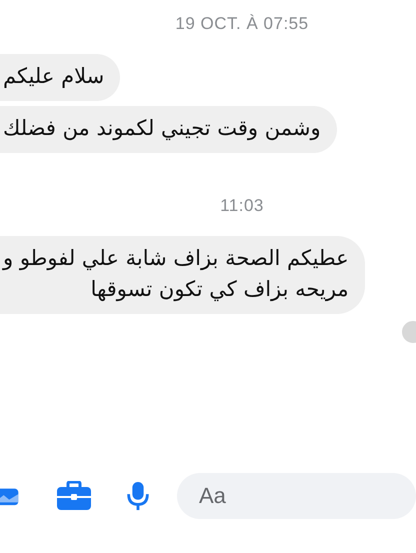 Image resolution: width=416 pixels, height=553 pixels. What do you see at coordinates (138, 496) in the screenshot?
I see `microphone-icon` at bounding box center [138, 496].